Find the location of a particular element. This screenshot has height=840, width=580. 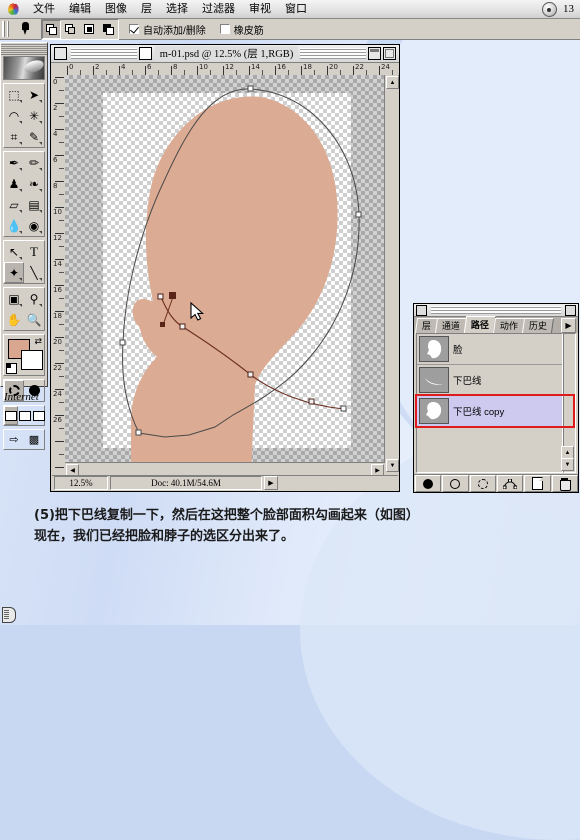

hand-tool: ✋ is located at coordinates (14, 319).